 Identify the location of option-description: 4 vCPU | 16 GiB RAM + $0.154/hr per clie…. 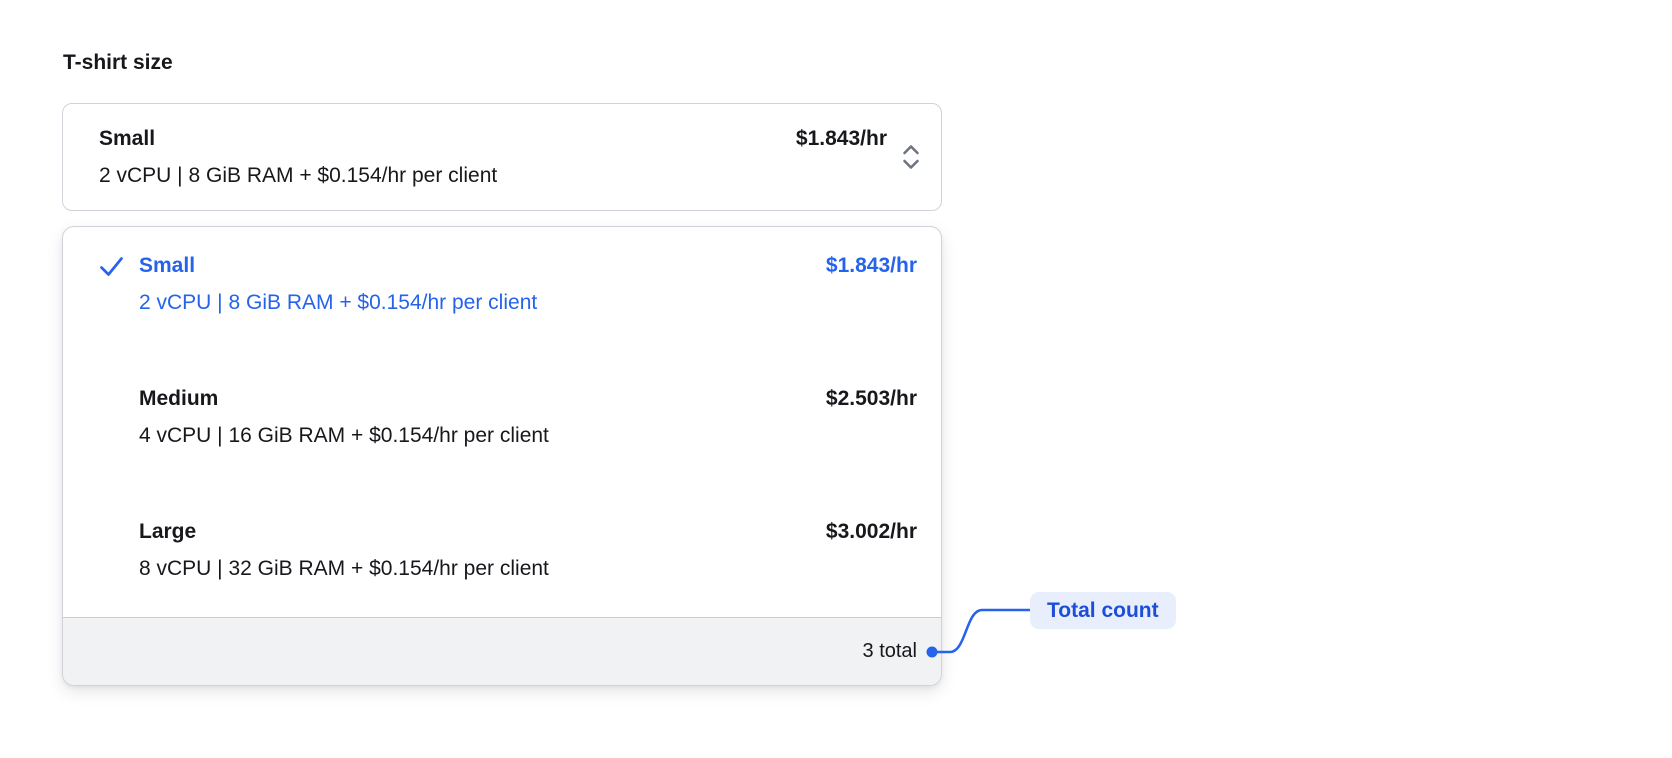
(344, 435).